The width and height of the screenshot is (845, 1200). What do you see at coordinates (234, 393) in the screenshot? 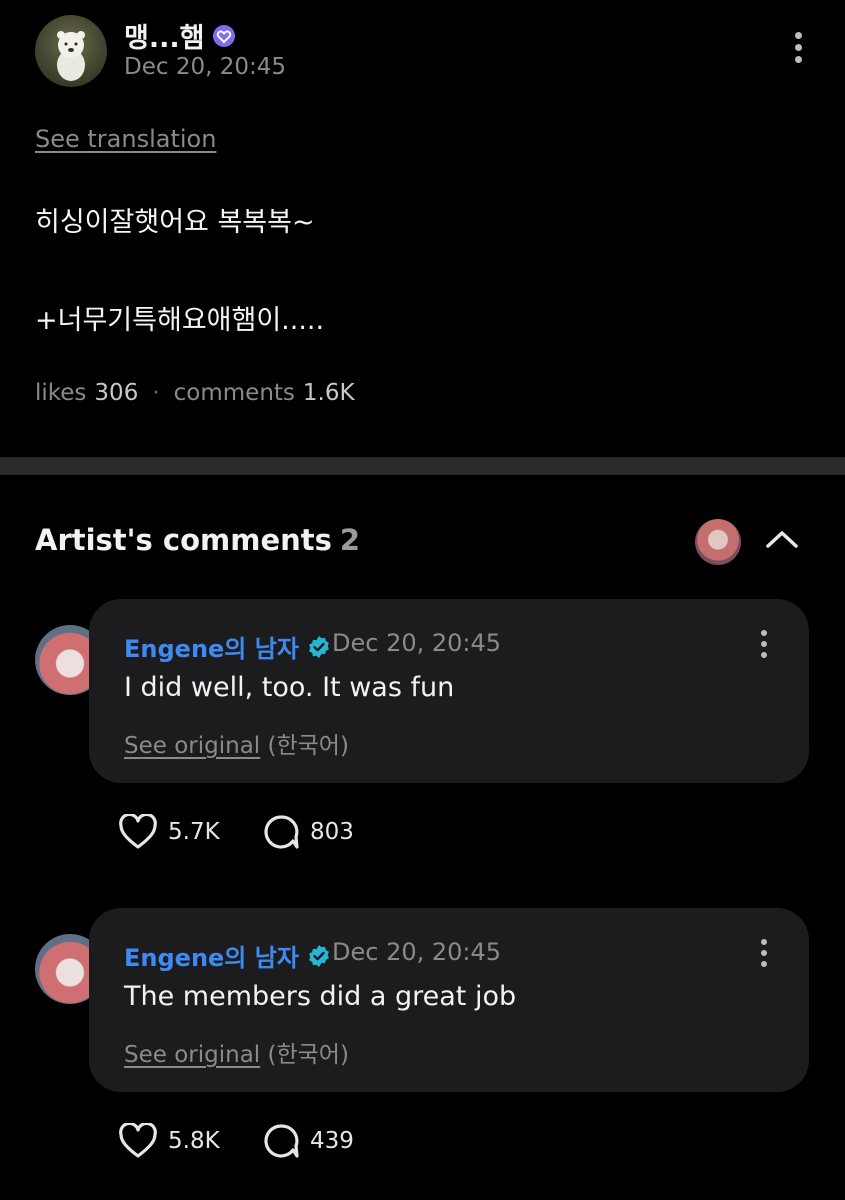
I see `comments-label: comments` at bounding box center [234, 393].